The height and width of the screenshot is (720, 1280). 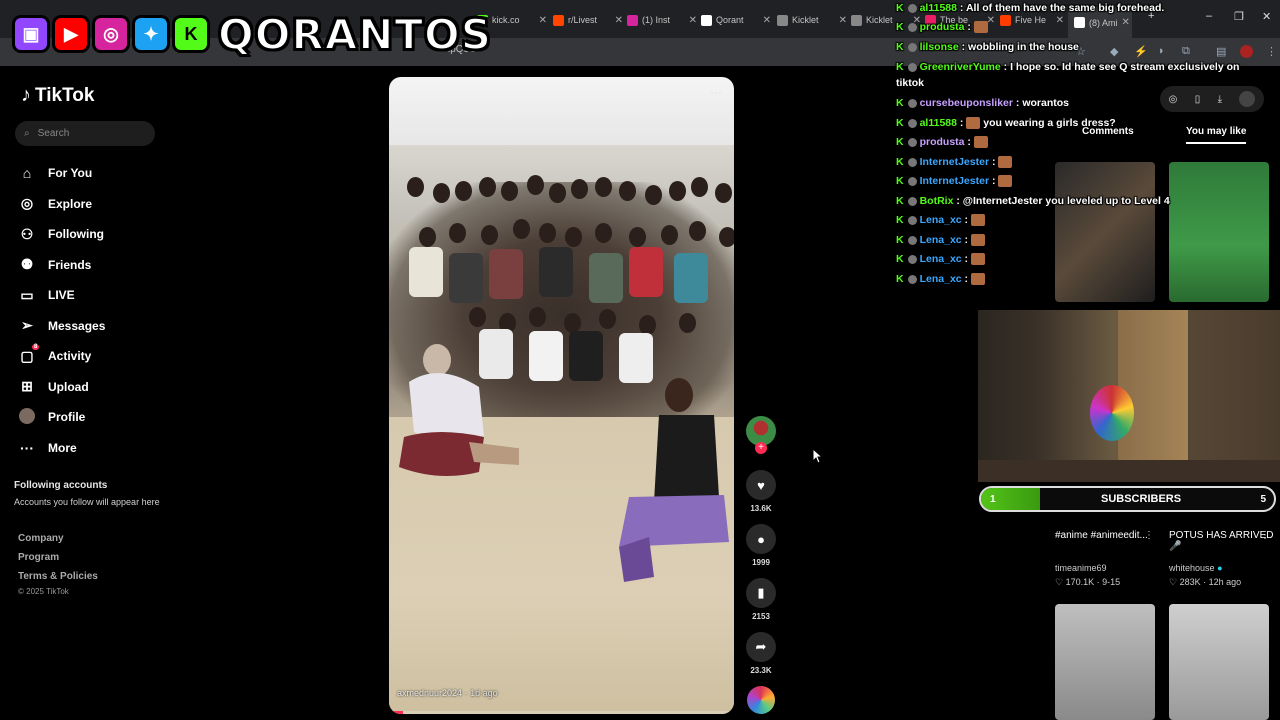 I want to click on tab-label: (1) Inst, so click(x=656, y=20).